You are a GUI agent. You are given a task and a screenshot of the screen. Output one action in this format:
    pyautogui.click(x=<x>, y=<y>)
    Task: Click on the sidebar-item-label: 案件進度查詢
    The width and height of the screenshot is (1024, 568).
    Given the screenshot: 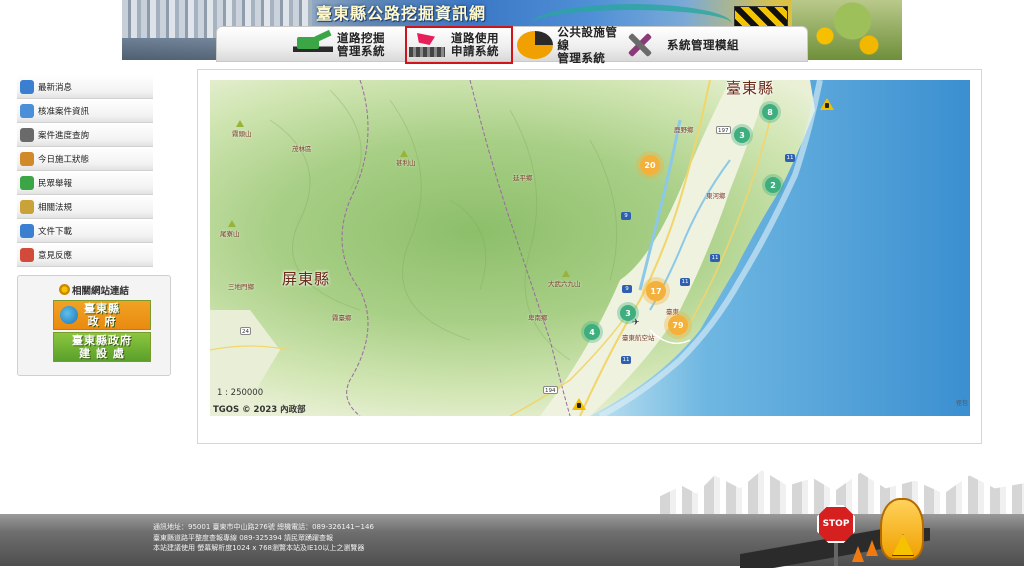 What is the action you would take?
    pyautogui.click(x=64, y=135)
    